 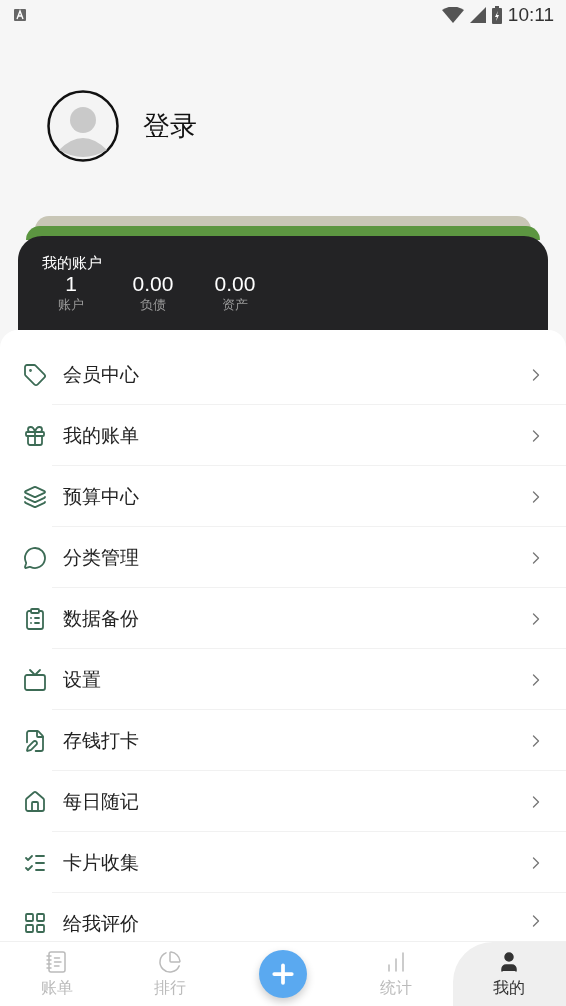 What do you see at coordinates (82, 679) in the screenshot?
I see `menu-label: 设置` at bounding box center [82, 679].